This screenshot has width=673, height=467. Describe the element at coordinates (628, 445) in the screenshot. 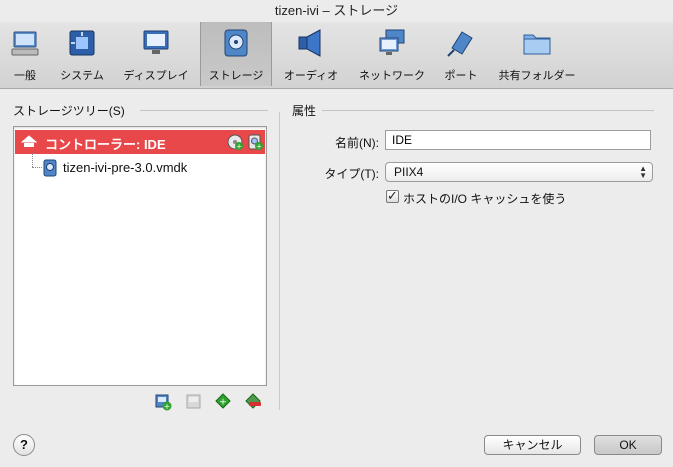

I see `ok-button: OK` at that location.